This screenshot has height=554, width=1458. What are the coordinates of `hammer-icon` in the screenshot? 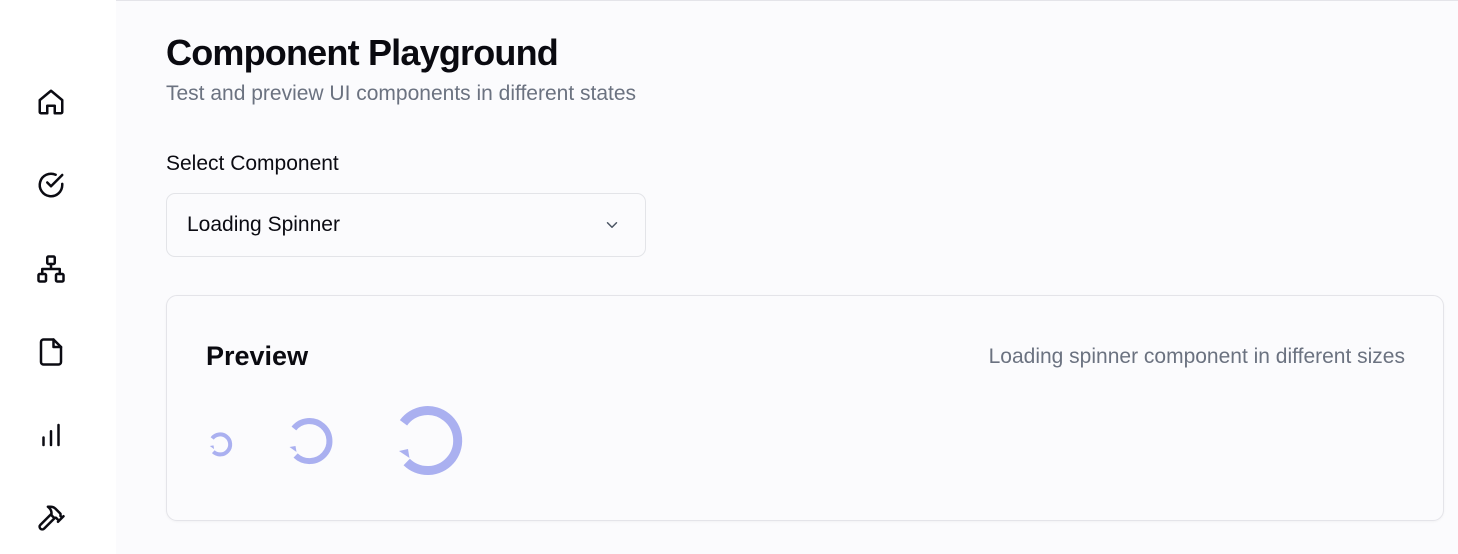 It's located at (51, 518).